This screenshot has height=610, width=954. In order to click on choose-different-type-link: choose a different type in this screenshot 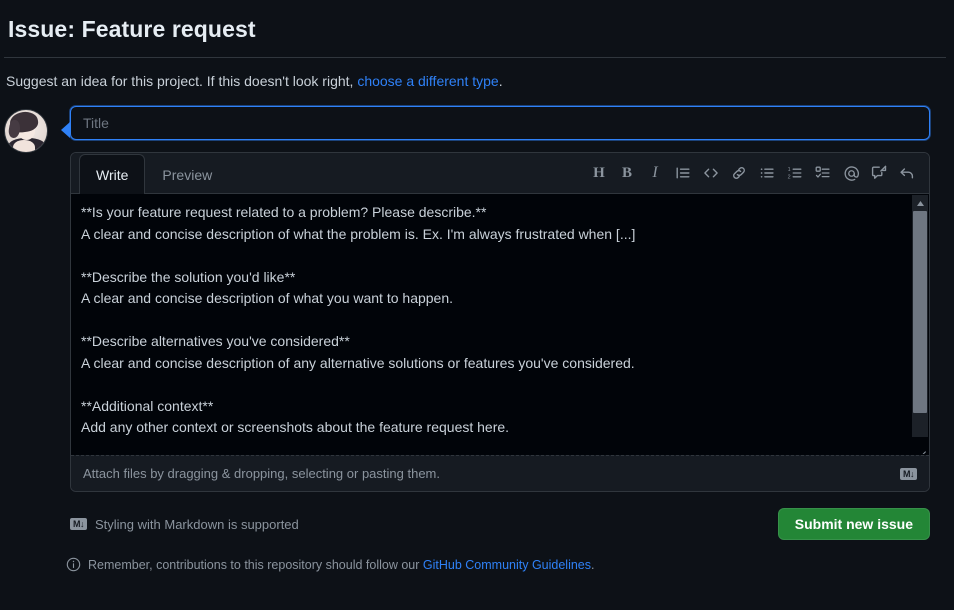, I will do `click(427, 81)`.